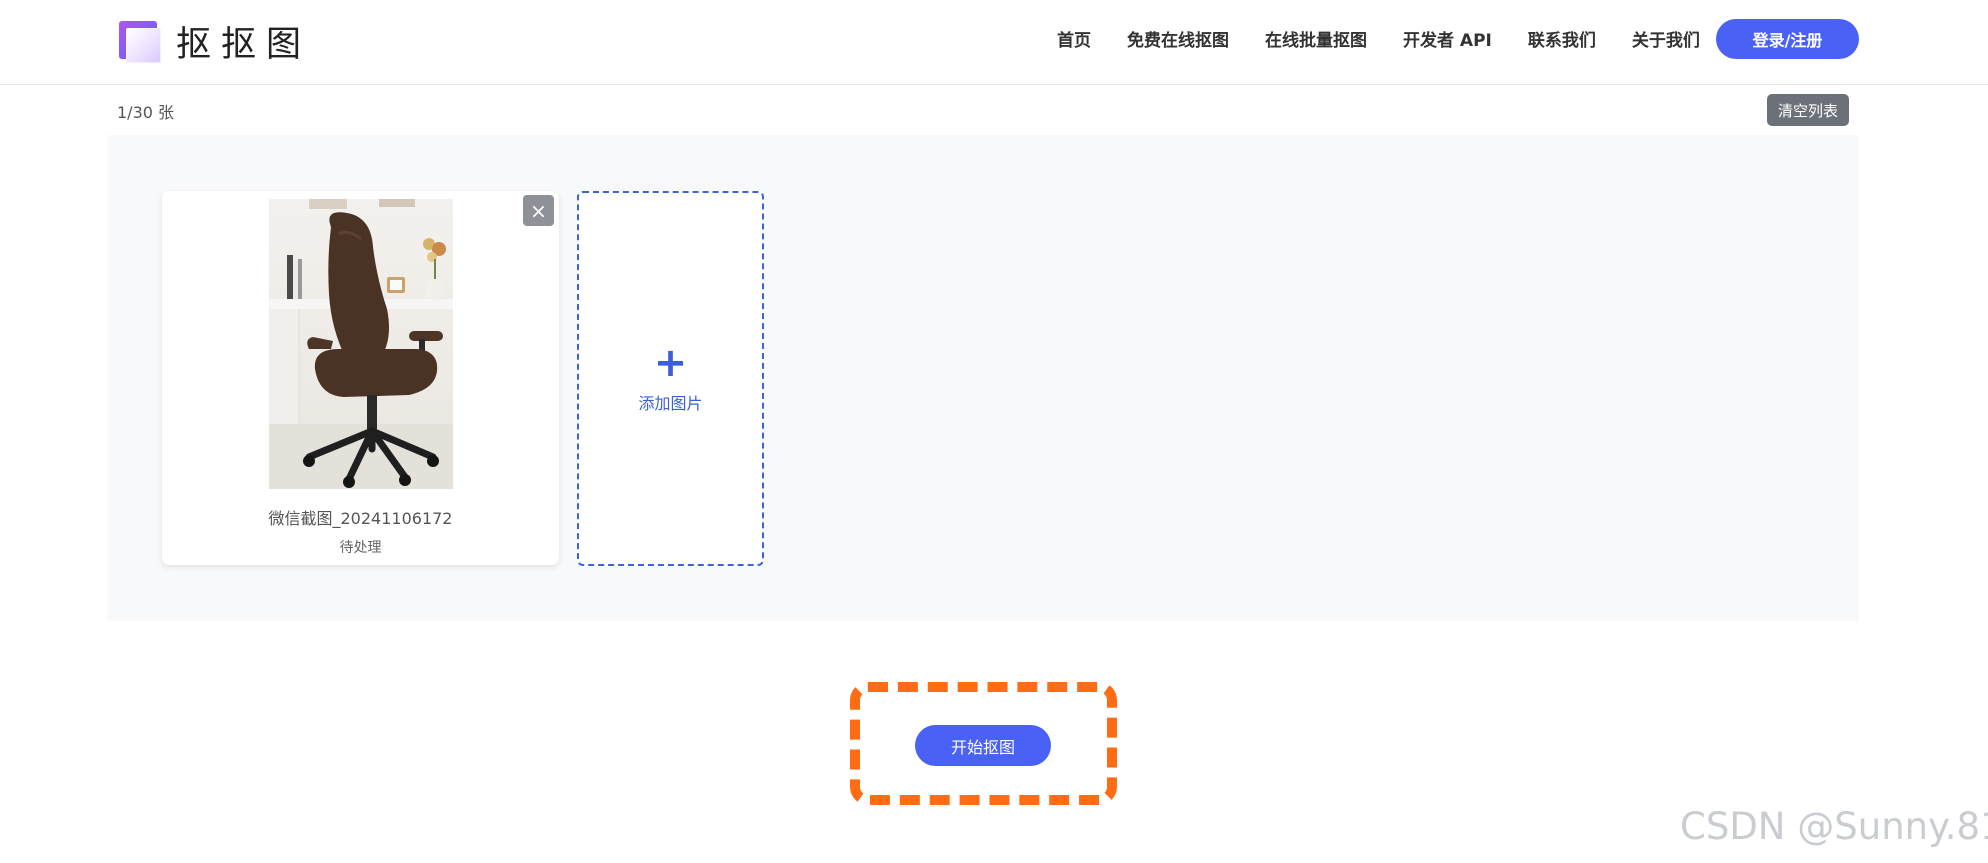  What do you see at coordinates (1178, 38) in the screenshot?
I see `nav-free-online-cutout: 免费在线抠图` at bounding box center [1178, 38].